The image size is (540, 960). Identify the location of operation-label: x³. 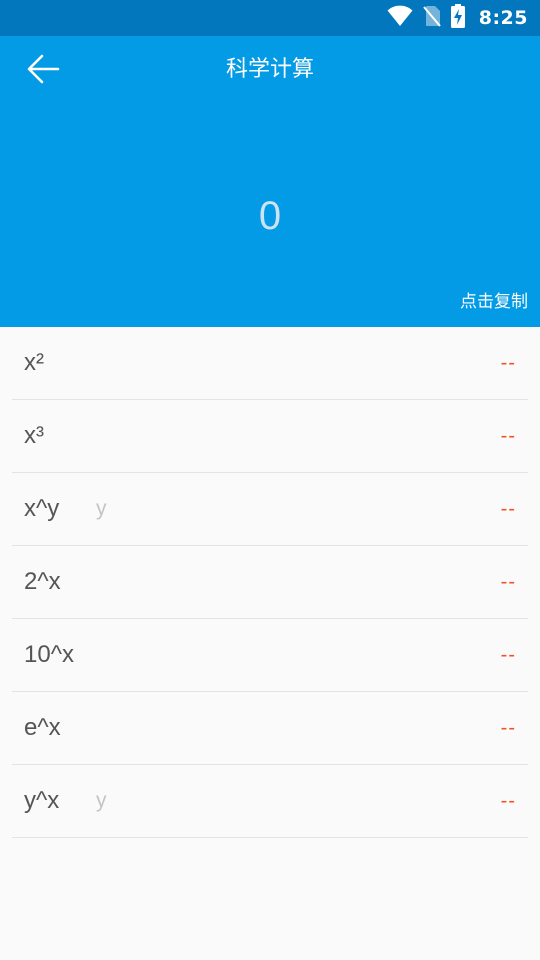
(34, 435).